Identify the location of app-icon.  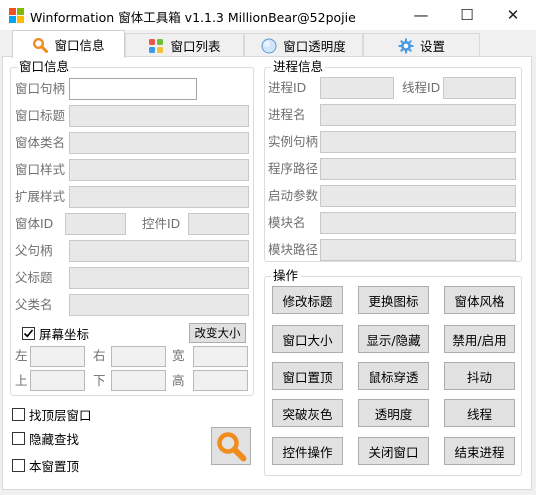
(16, 15).